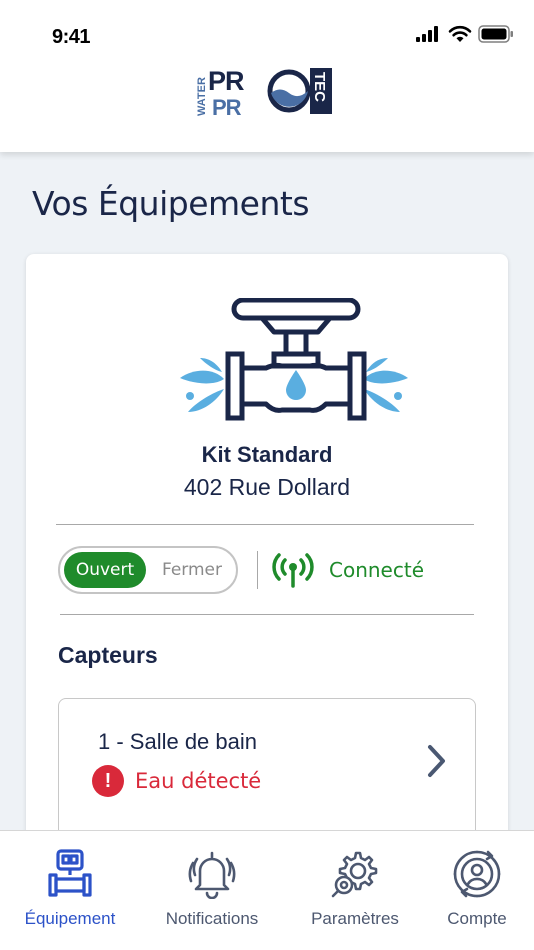 Image resolution: width=534 pixels, height=950 pixels. What do you see at coordinates (264, 92) in the screenshot?
I see `waterprotec-logo: WATER PR PR TEC` at bounding box center [264, 92].